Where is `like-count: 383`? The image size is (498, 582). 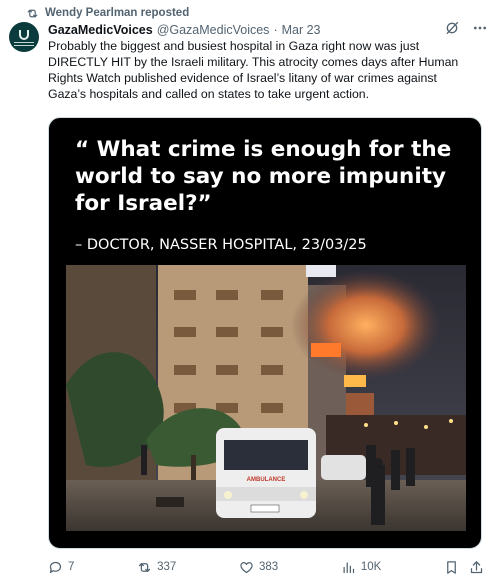 like-count: 383 is located at coordinates (268, 567).